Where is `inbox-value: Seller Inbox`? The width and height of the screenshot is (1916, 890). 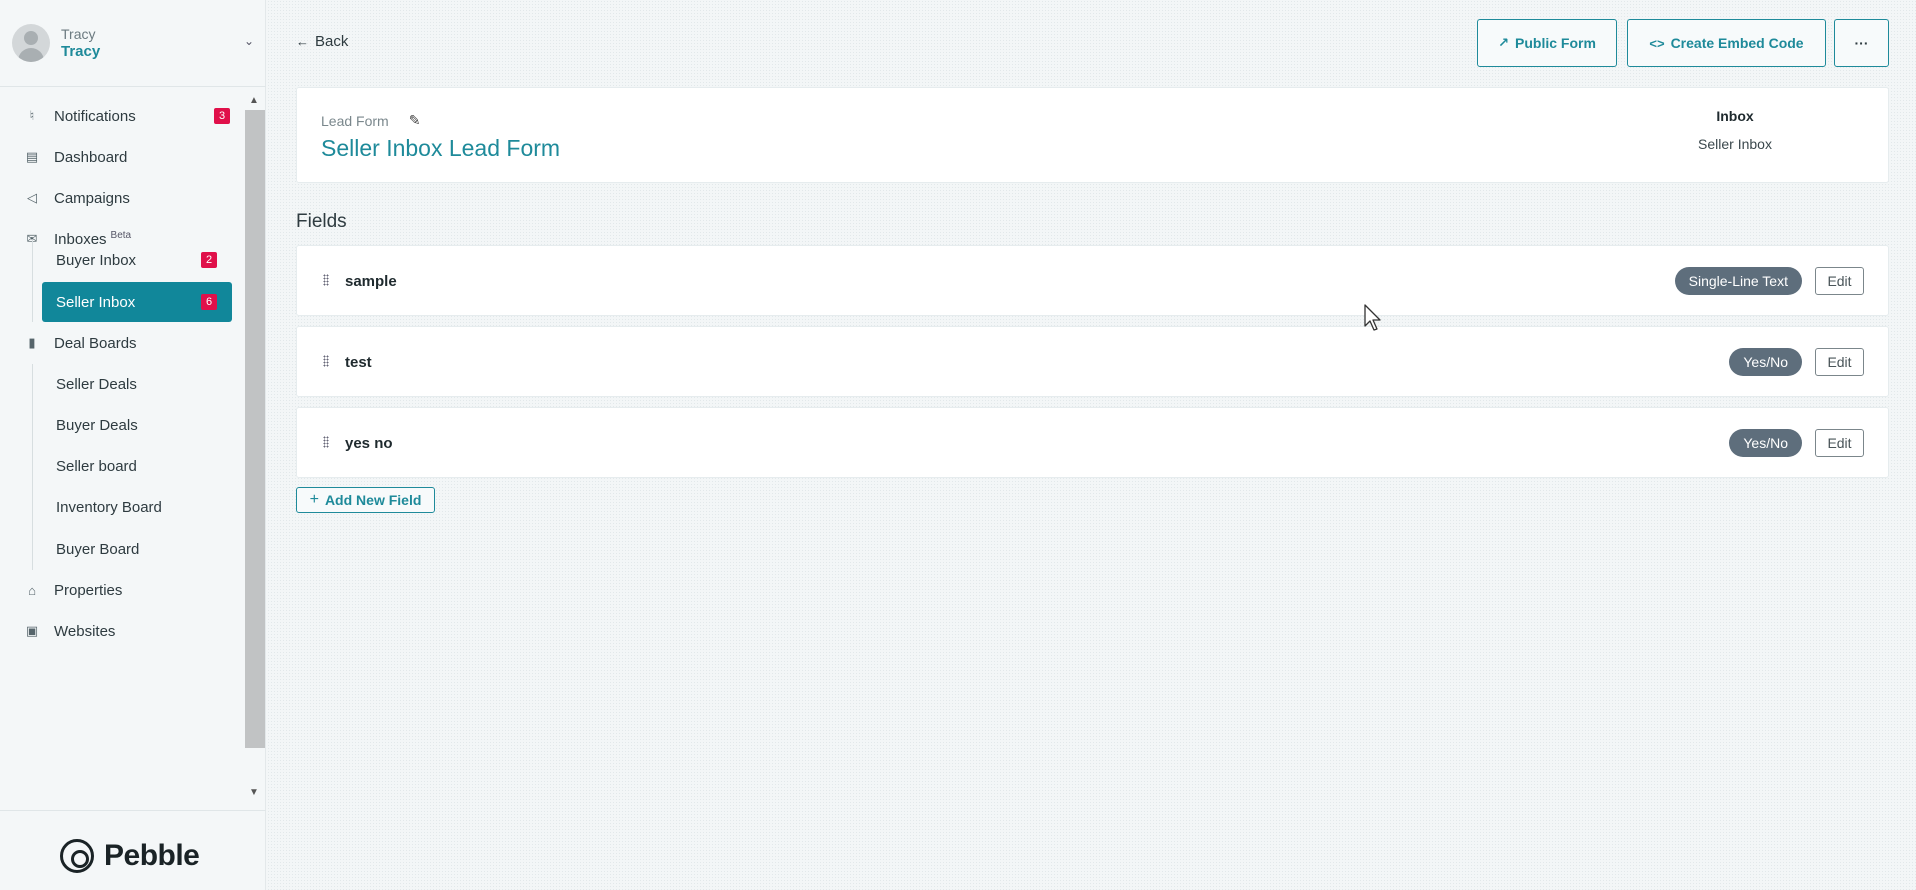
inbox-value: Seller Inbox is located at coordinates (1735, 144).